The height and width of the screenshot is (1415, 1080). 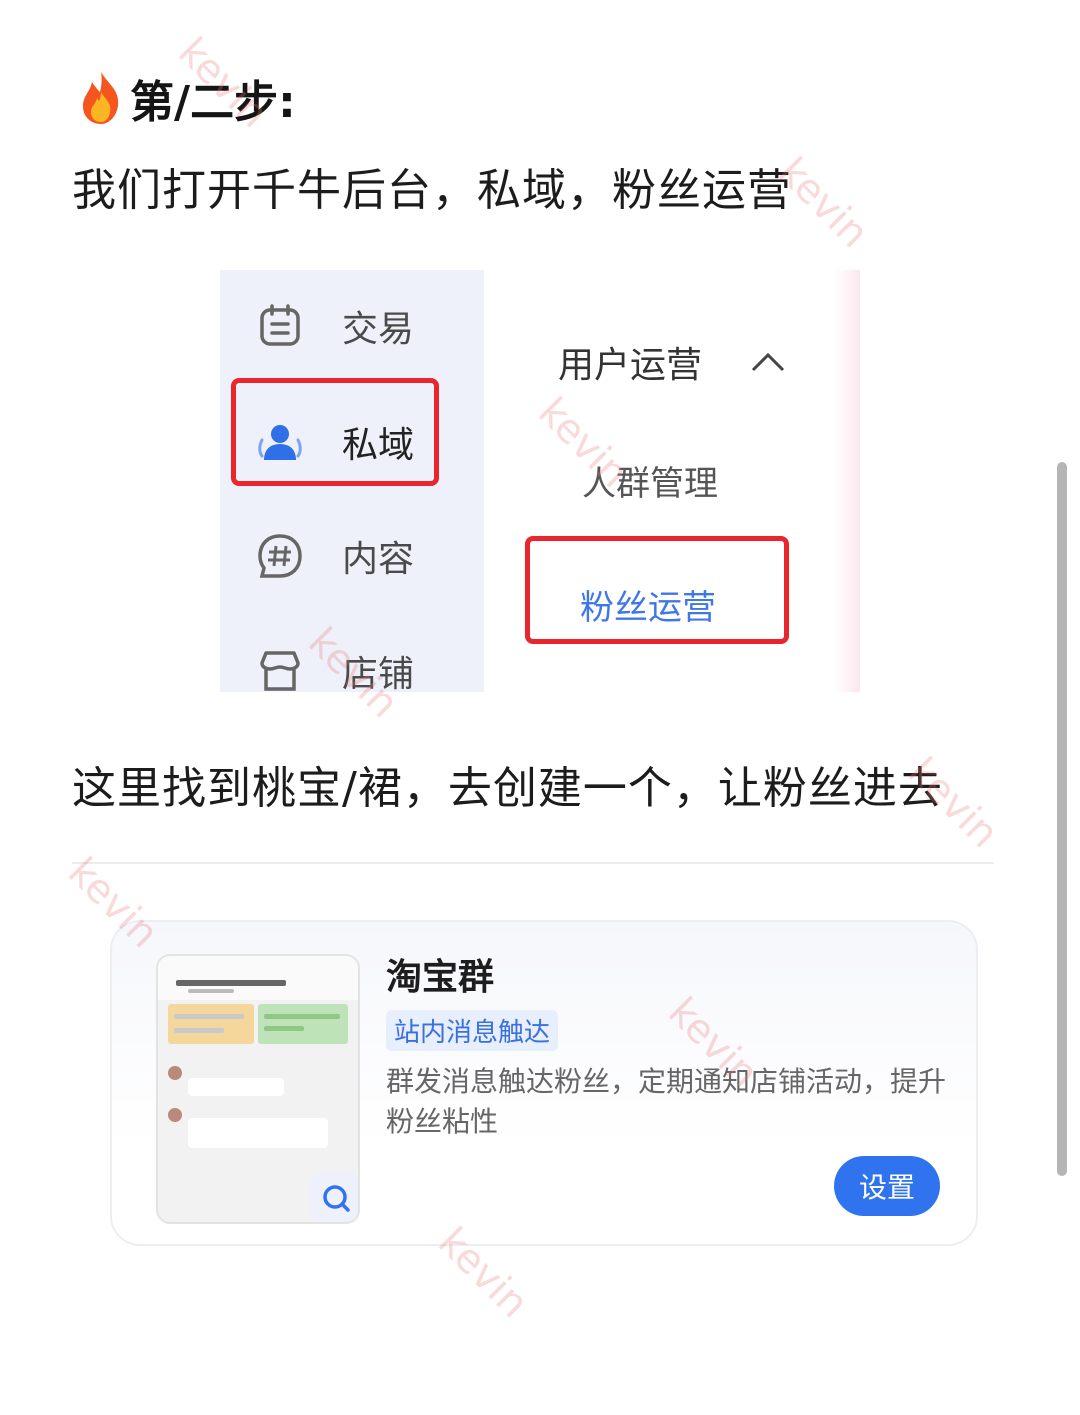 What do you see at coordinates (280, 671) in the screenshot?
I see `shop-icon` at bounding box center [280, 671].